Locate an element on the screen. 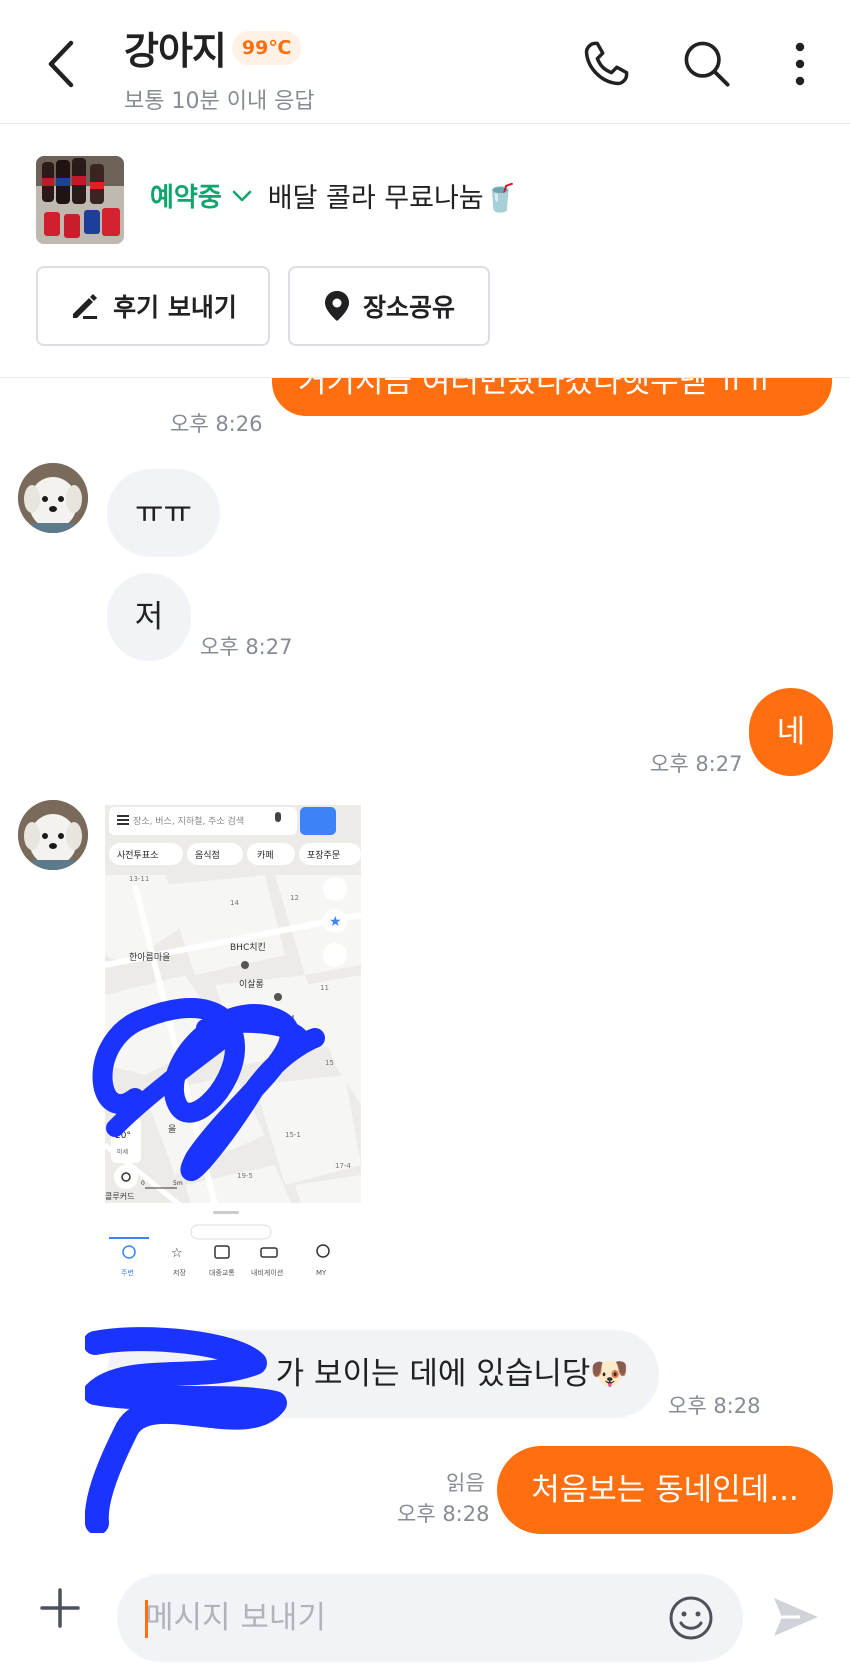 The height and width of the screenshot is (1677, 850). map-chip: 포장주문 is located at coordinates (323, 855).